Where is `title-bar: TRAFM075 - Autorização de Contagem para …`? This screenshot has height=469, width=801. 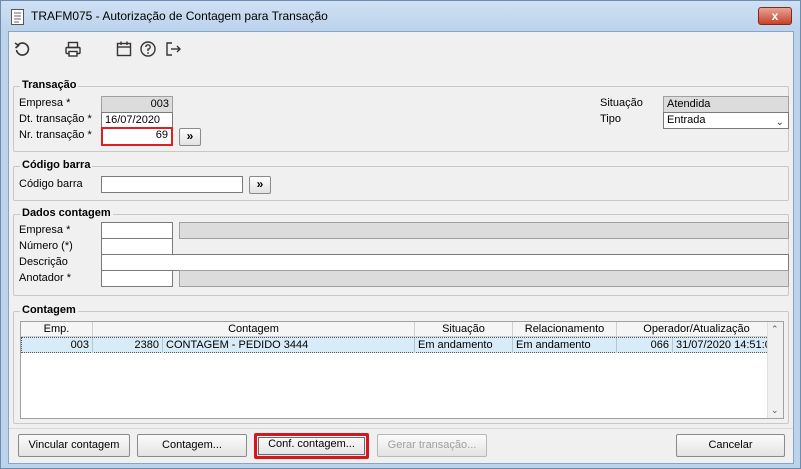
title-bar: TRAFM075 - Autorização de Contagem para … is located at coordinates (400, 16).